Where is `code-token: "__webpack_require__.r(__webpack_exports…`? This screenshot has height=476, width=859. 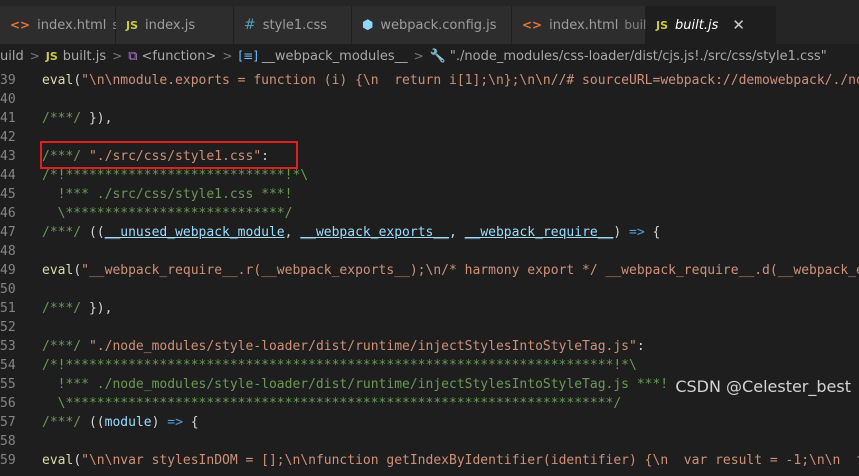
code-token: "__webpack_require__.r(__webpack_exports… is located at coordinates (470, 270).